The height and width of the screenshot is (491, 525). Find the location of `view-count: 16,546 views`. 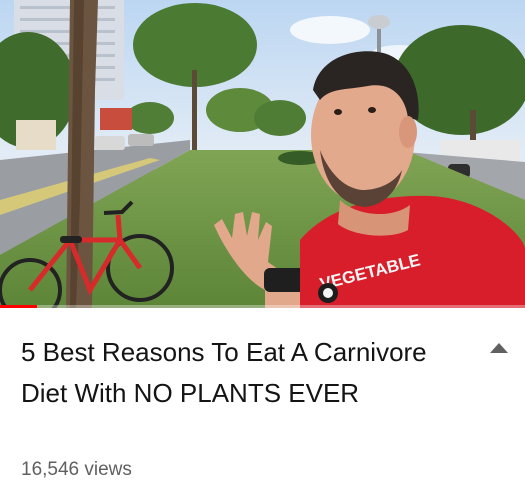

view-count: 16,546 views is located at coordinates (76, 469).